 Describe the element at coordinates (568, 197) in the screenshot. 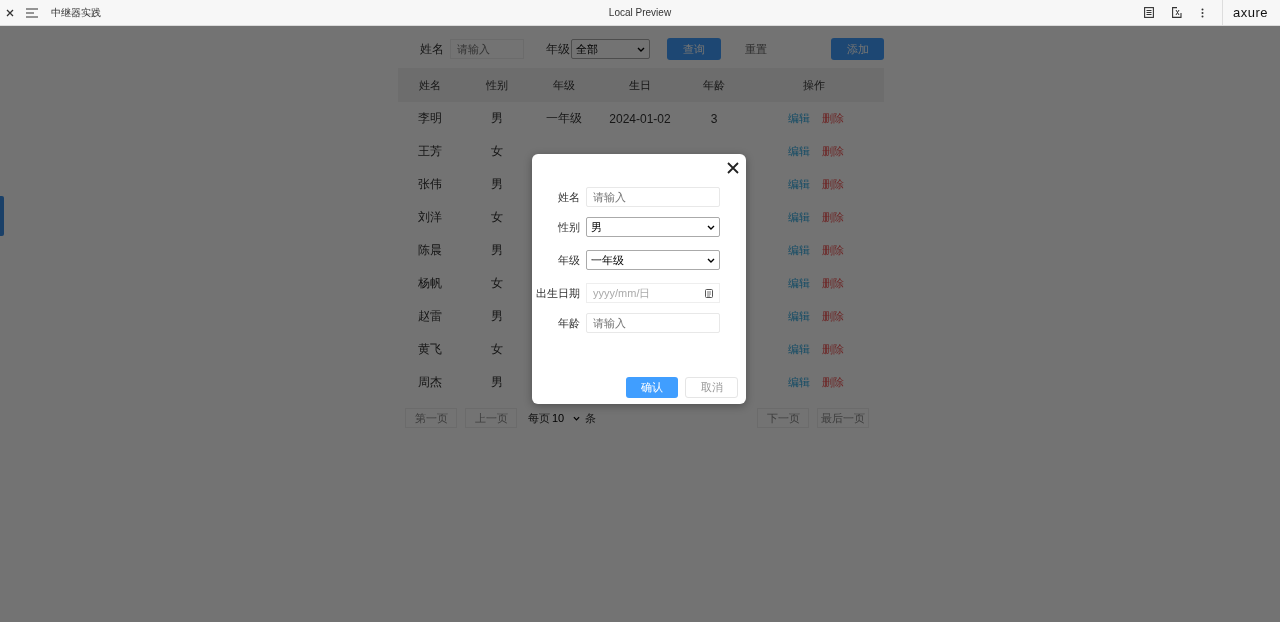

I see `field-label: 姓名` at that location.